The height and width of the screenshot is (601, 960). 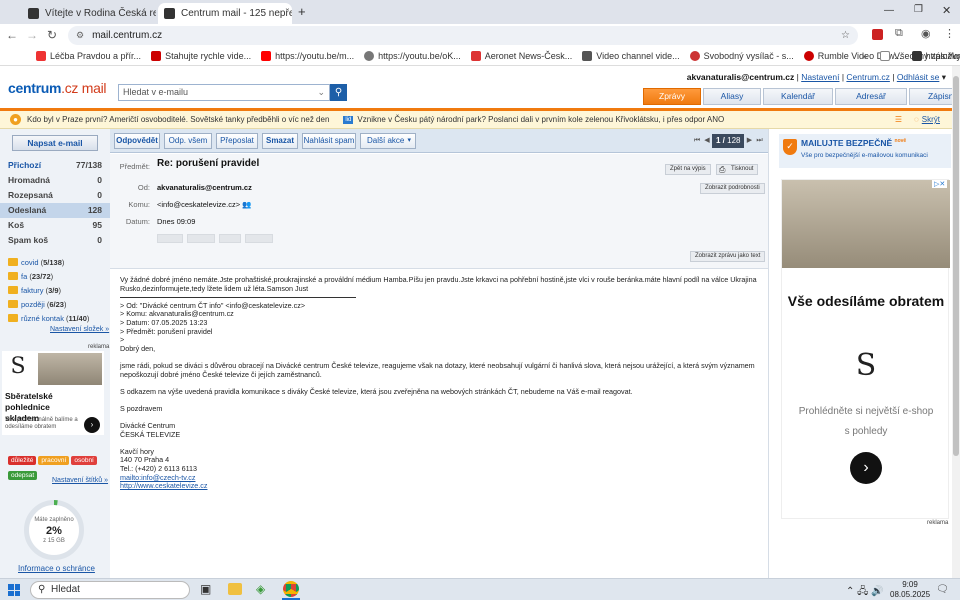 What do you see at coordinates (889, 10) in the screenshot?
I see `window-minimize-icon: —` at bounding box center [889, 10].